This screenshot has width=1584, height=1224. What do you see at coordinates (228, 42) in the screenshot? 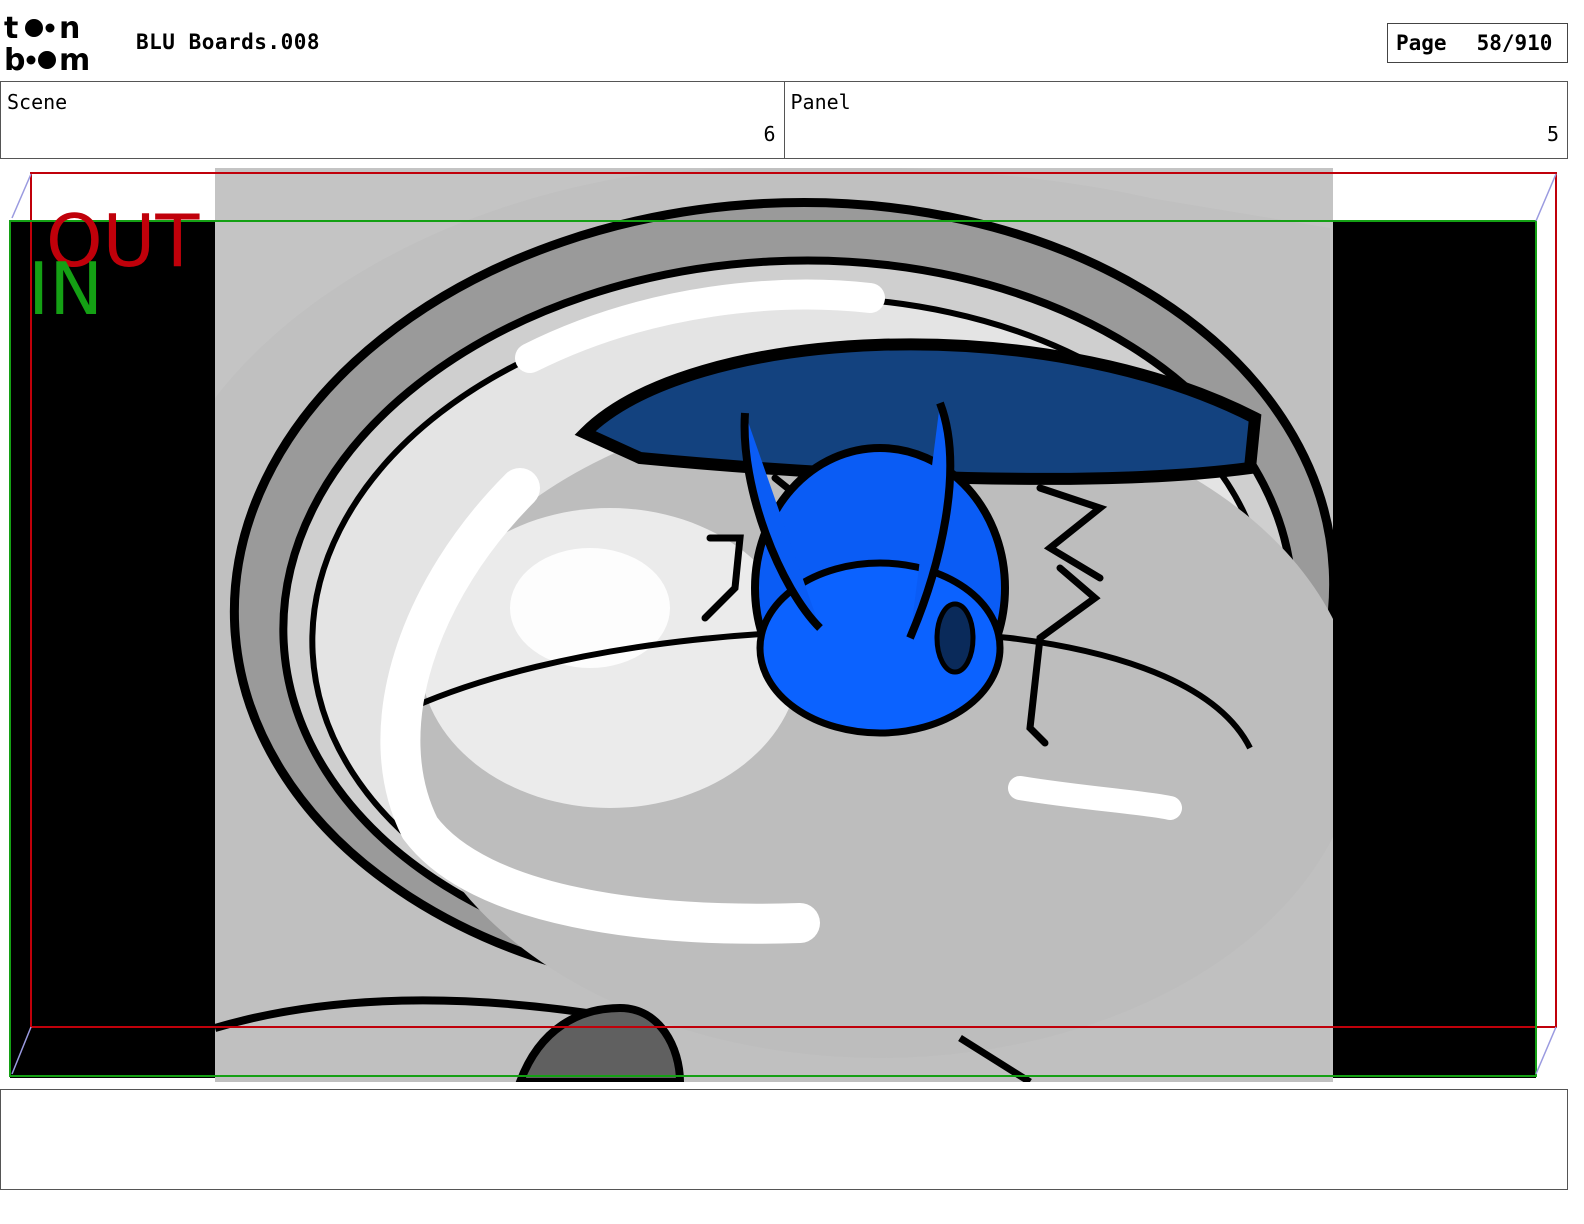
I see `document-title: BLU Boards.008` at bounding box center [228, 42].